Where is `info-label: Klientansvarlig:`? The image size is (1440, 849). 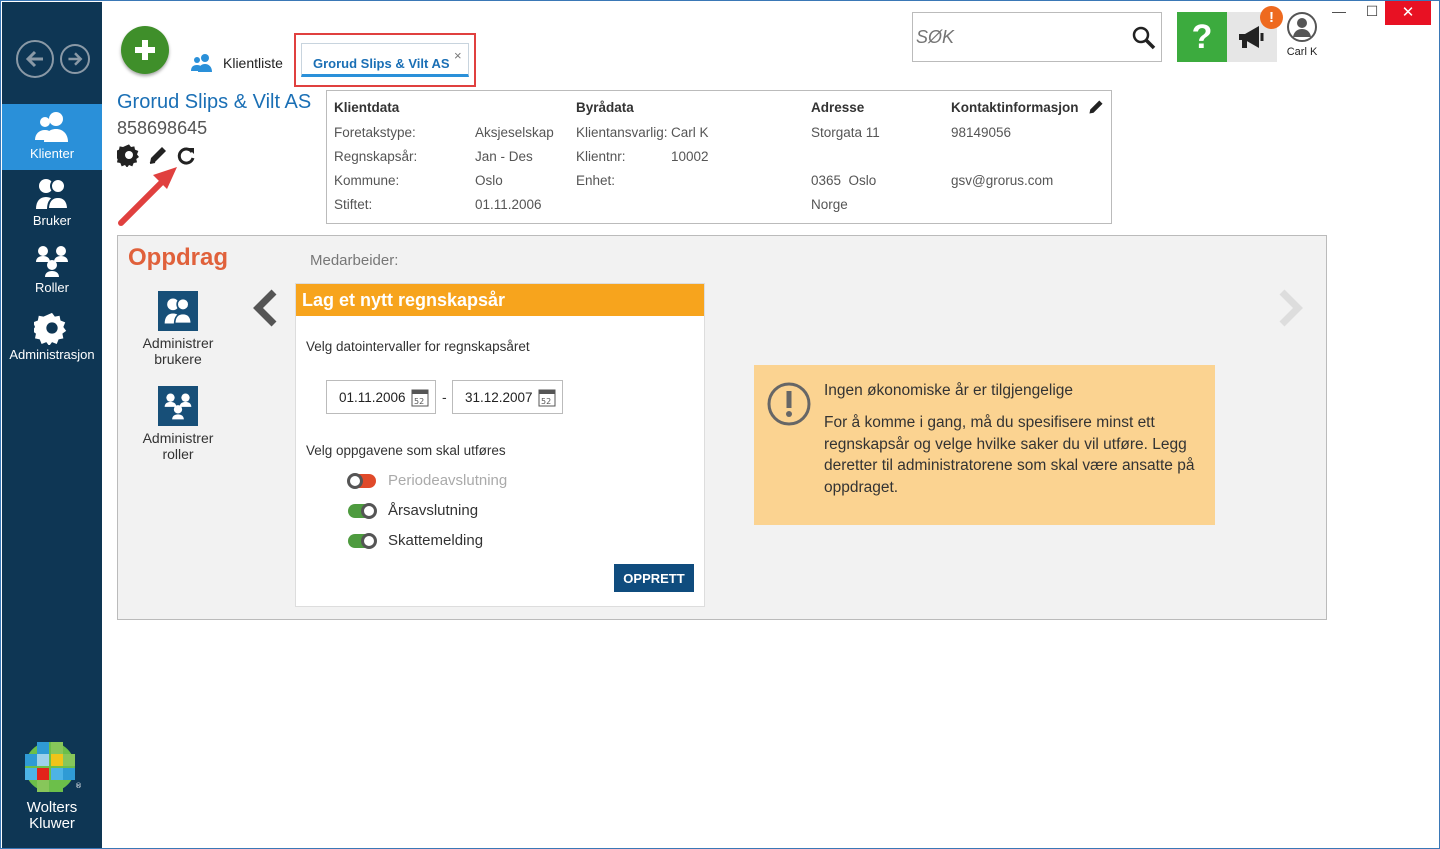 info-label: Klientansvarlig: is located at coordinates (622, 132).